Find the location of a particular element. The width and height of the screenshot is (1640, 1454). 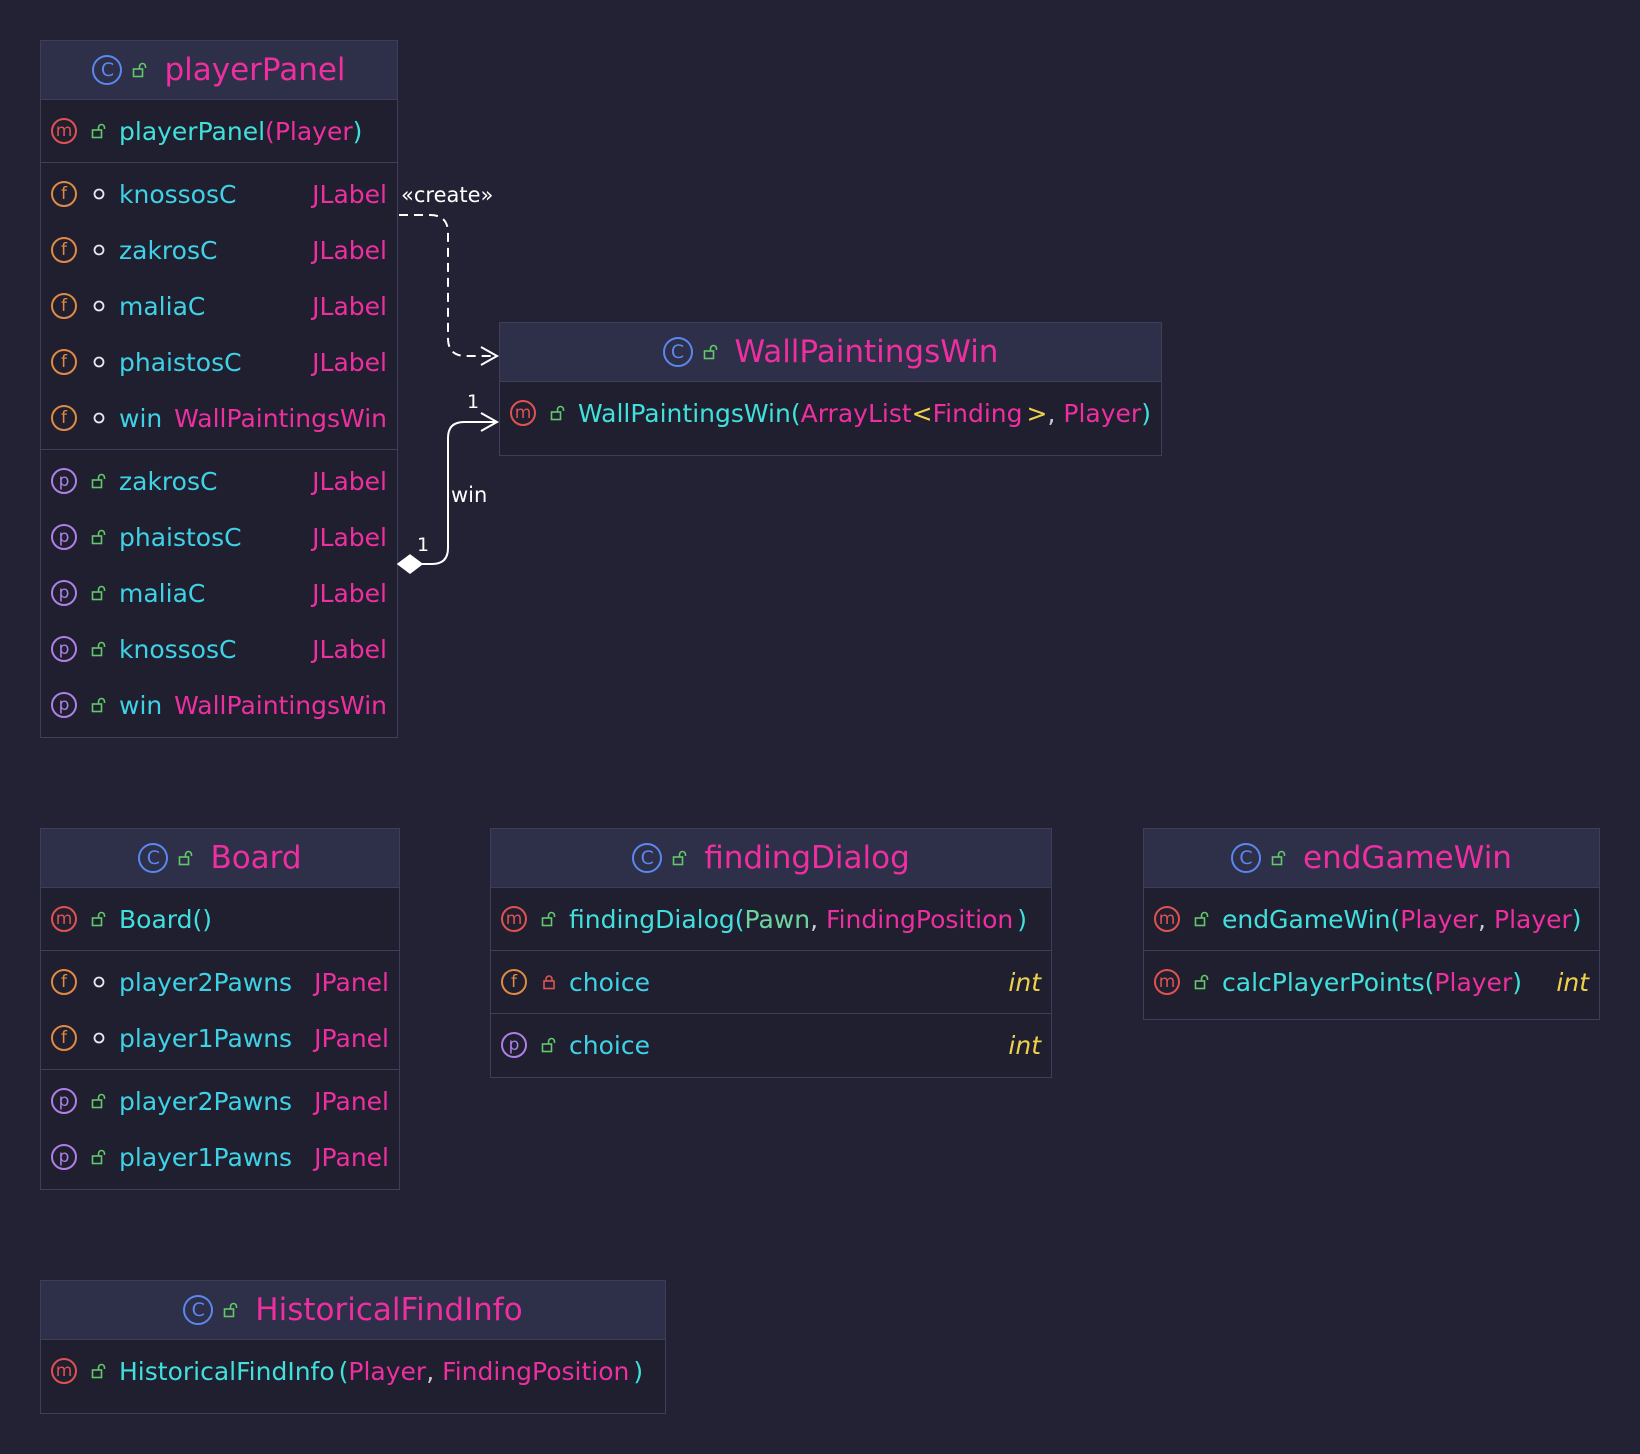

private-lock-icon is located at coordinates (549, 982).